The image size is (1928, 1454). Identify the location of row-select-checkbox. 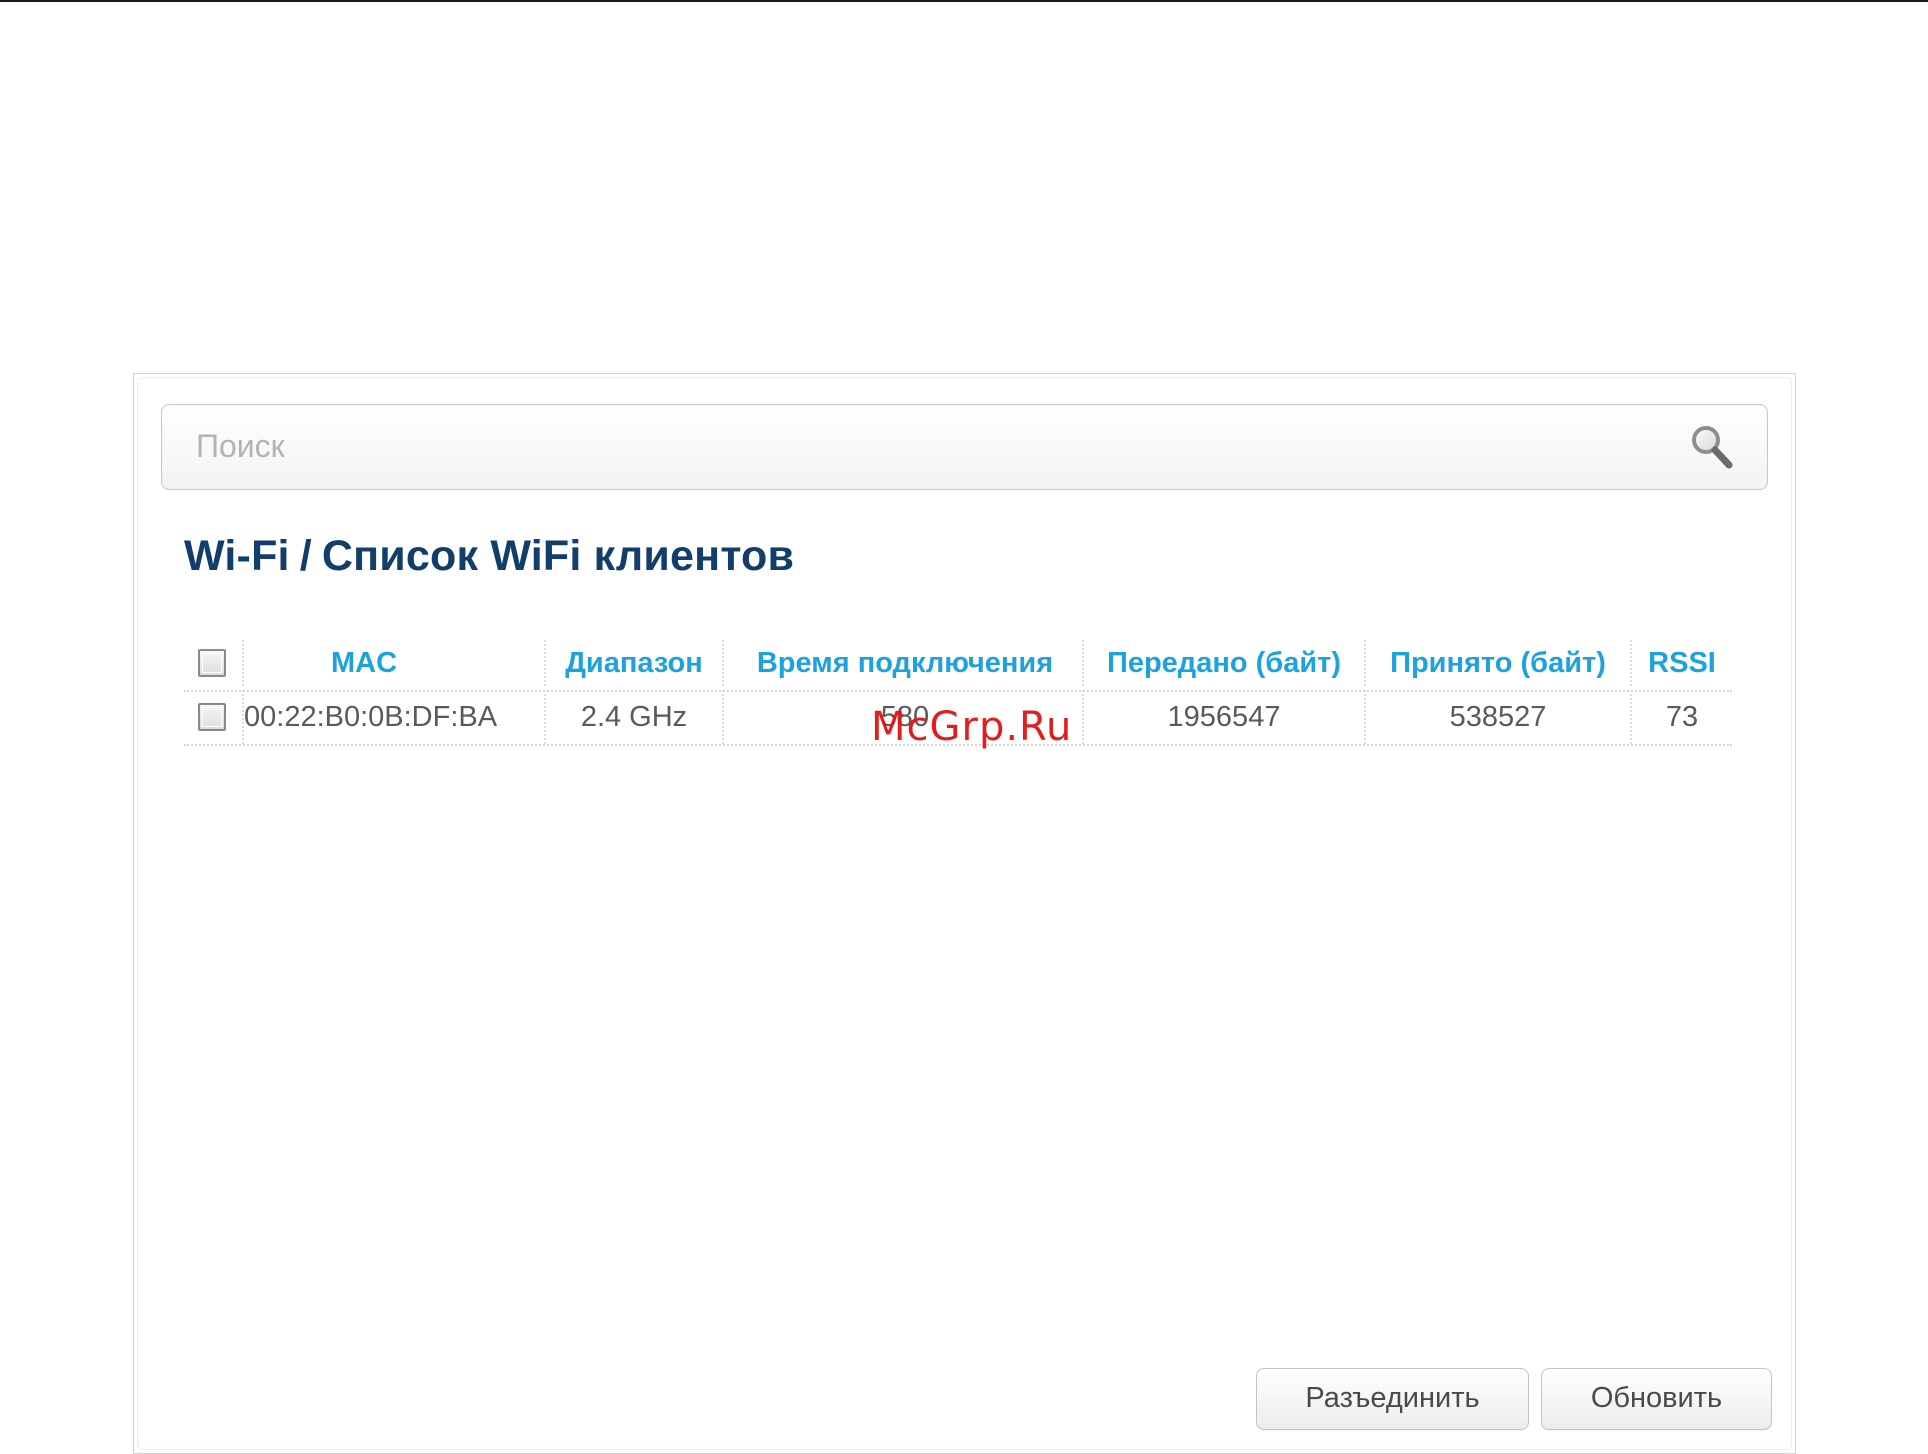
(212, 717).